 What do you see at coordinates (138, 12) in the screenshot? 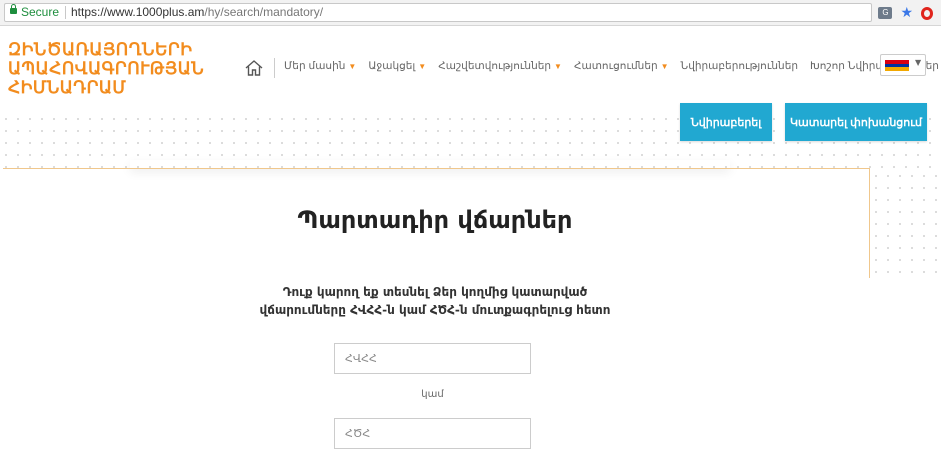
I see `url-base: https://www.1000plus.am` at bounding box center [138, 12].